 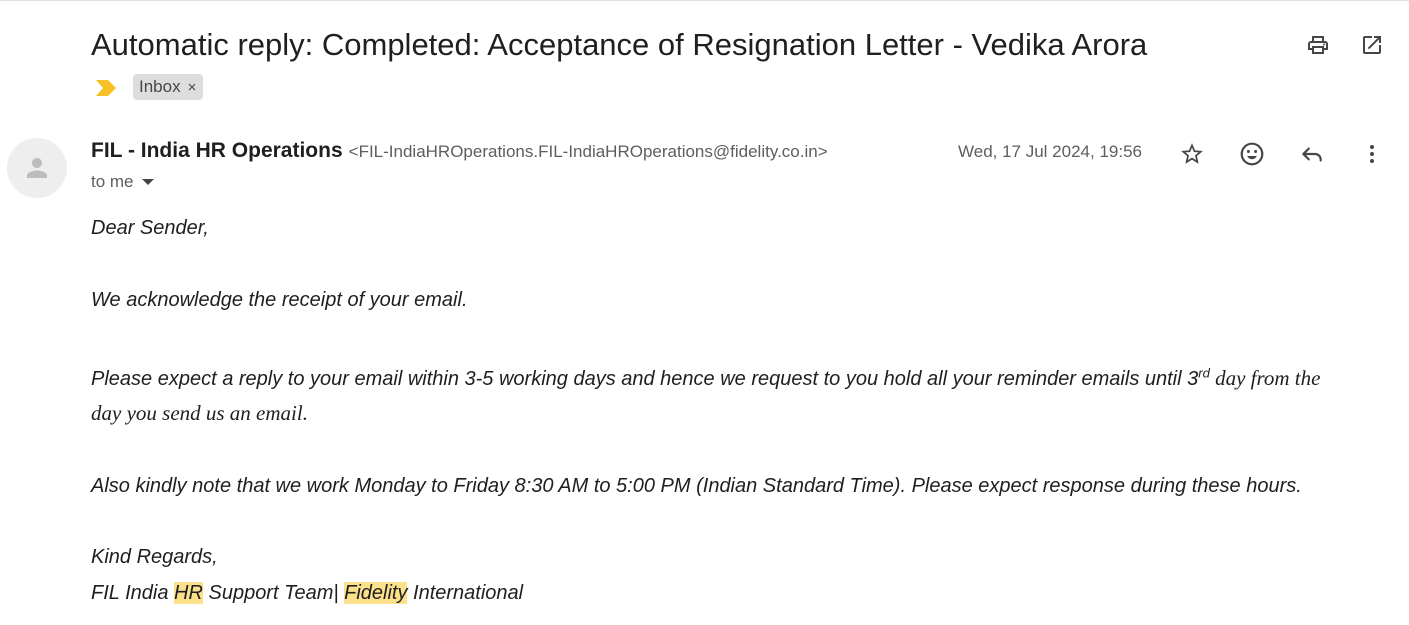 What do you see at coordinates (147, 182) in the screenshot?
I see `chevron-down-icon` at bounding box center [147, 182].